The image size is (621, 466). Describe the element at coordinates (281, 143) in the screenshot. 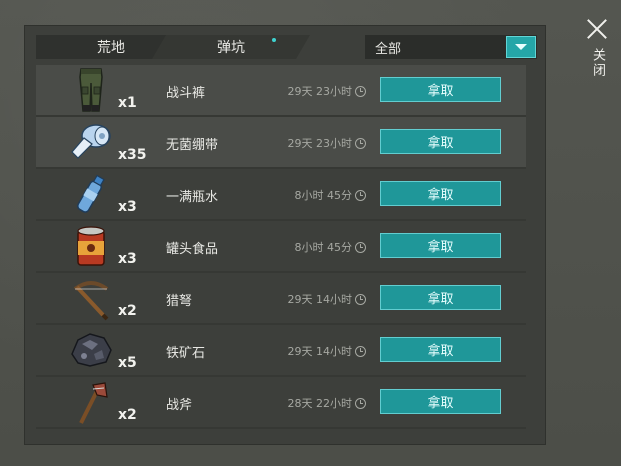

I see `list-item: x35 无菌绷带 29天 23小时 拿取` at that location.